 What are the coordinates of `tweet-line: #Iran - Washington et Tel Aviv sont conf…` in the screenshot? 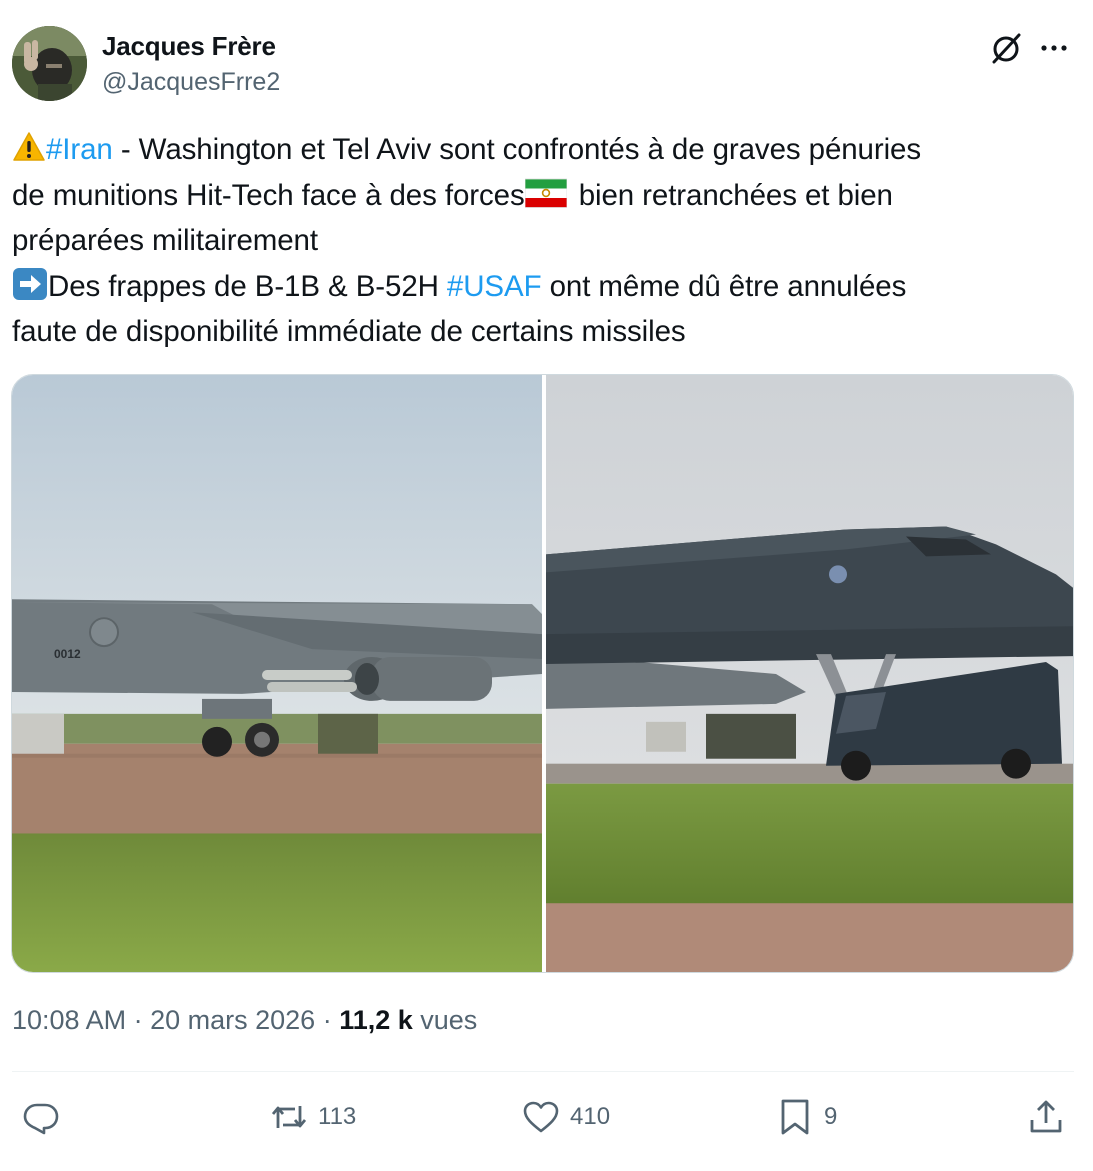 It's located at (542, 150).